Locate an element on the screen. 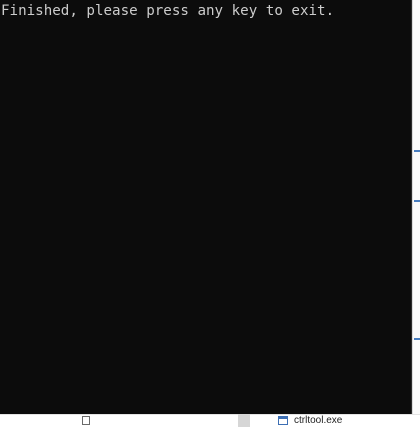  file-list-item-label: ctrltool.exe is located at coordinates (318, 420).